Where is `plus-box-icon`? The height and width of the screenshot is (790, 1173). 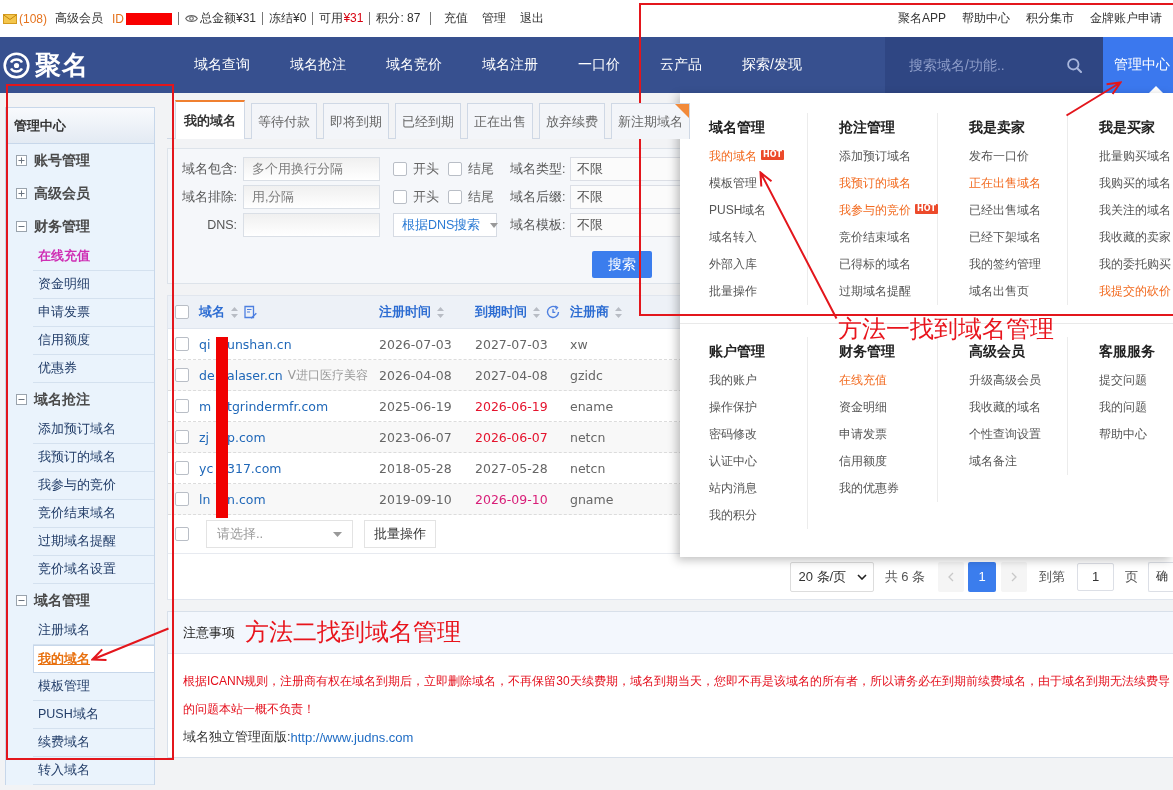 plus-box-icon is located at coordinates (21, 160).